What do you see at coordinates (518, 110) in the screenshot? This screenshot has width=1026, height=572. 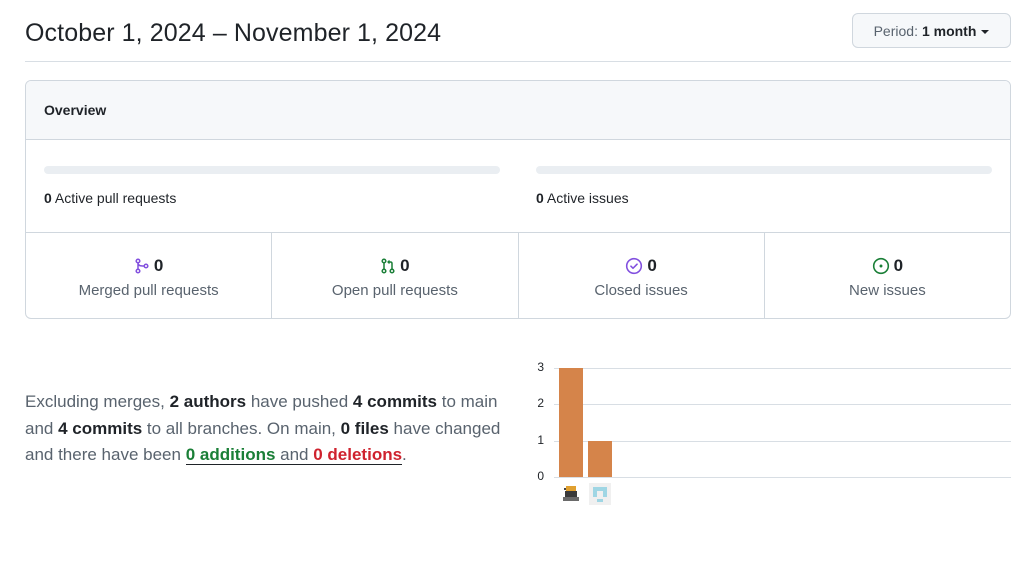 I see `overview-title: Overview` at bounding box center [518, 110].